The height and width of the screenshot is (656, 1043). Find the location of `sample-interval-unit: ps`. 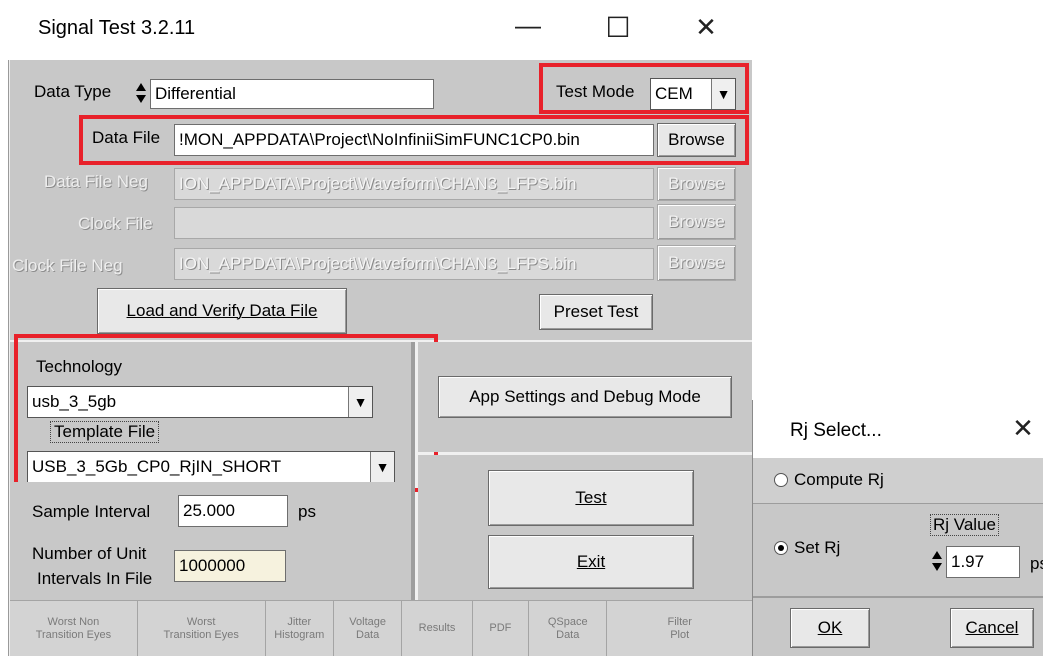

sample-interval-unit: ps is located at coordinates (307, 511).